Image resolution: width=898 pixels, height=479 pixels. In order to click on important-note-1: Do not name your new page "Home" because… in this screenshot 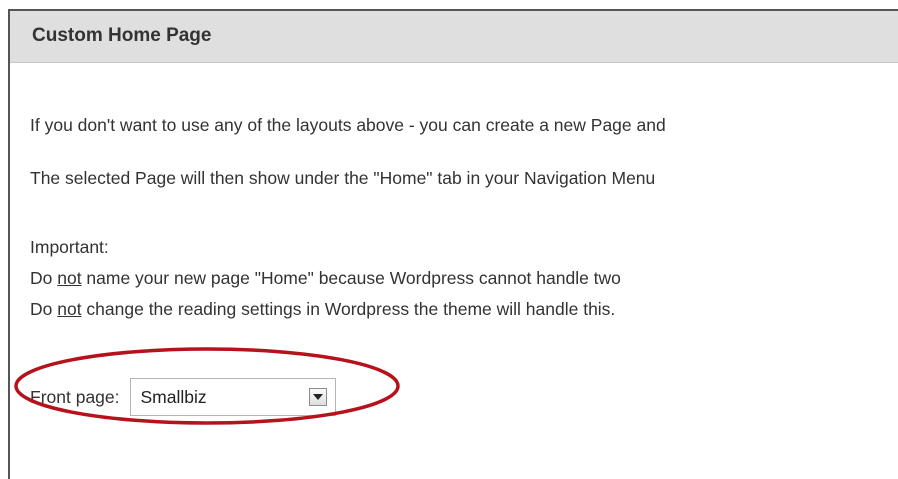, I will do `click(325, 278)`.